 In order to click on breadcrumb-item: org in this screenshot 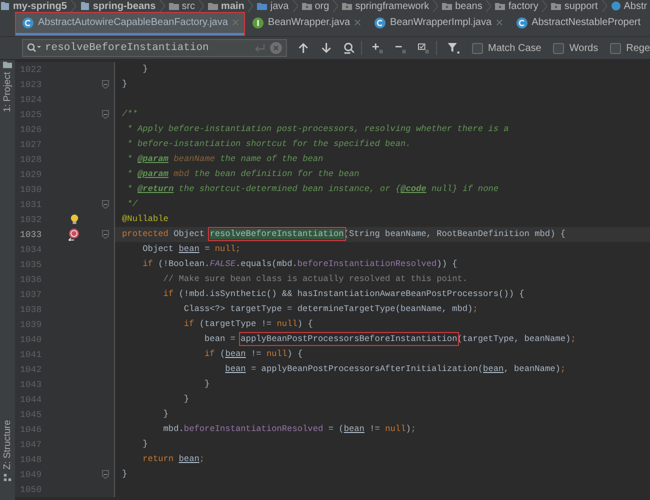, I will do `click(316, 6)`.